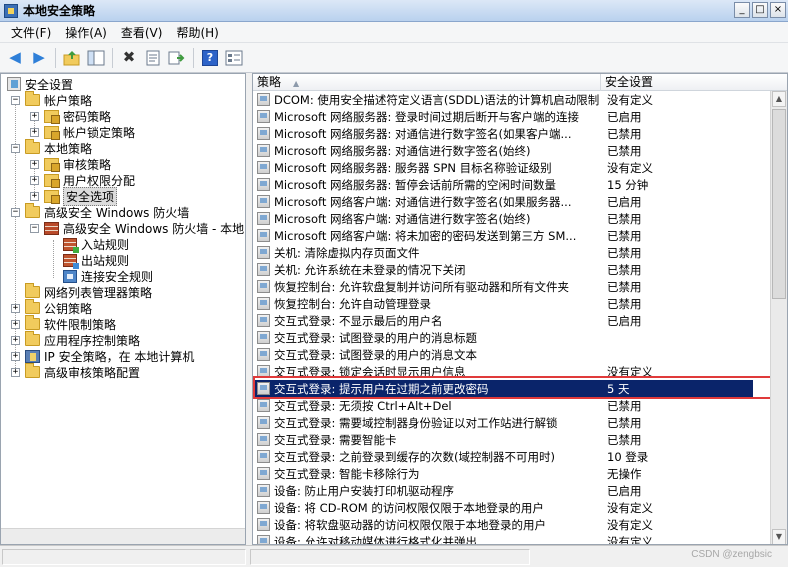 The width and height of the screenshot is (788, 567). I want to click on scroll-up-icon: ▲, so click(779, 99).